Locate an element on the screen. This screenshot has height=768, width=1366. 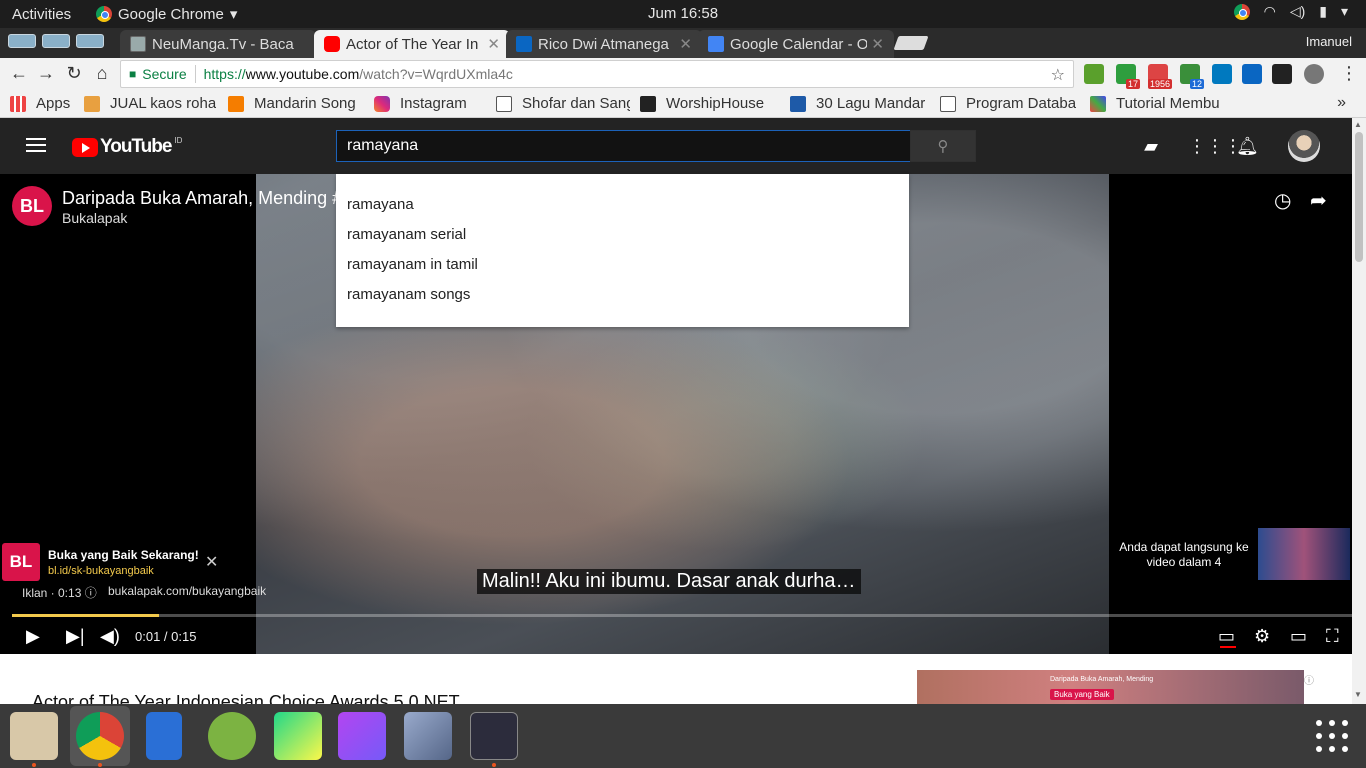
show-apps-icon is located at coordinates (1333, 737).